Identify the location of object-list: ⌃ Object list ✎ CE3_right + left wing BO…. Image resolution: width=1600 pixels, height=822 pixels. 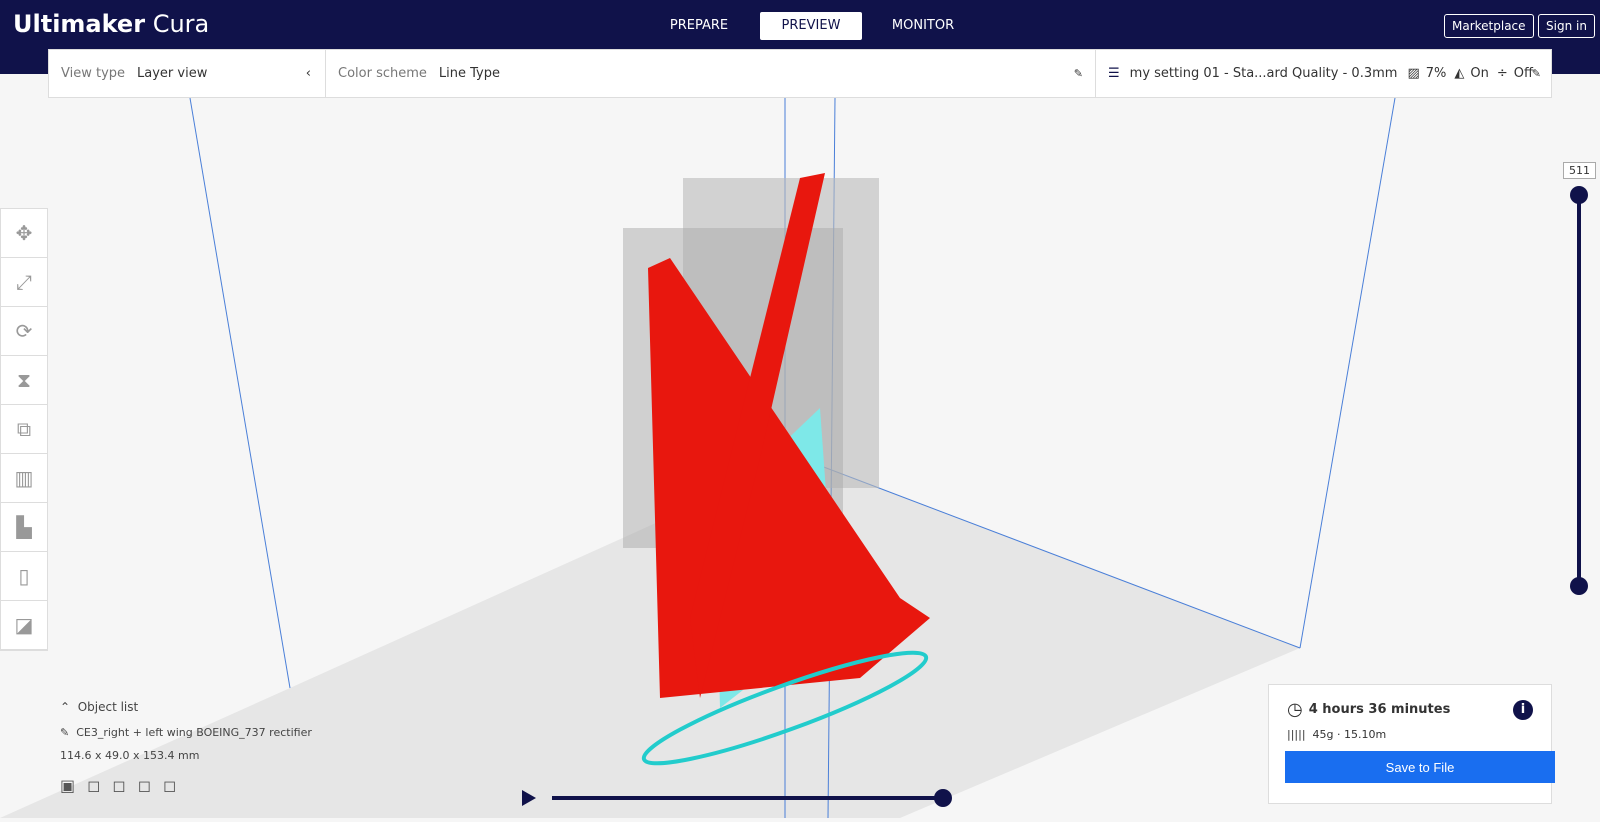
(186, 747).